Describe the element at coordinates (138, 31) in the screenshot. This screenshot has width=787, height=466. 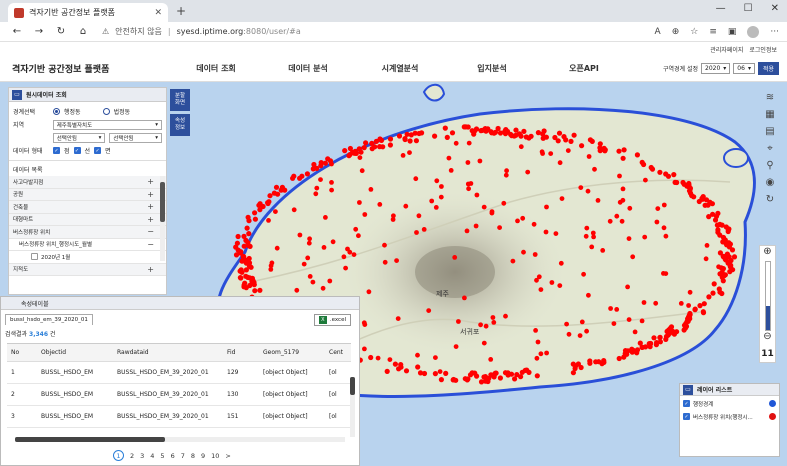
I see `security-warning: 안전하지 않음` at that location.